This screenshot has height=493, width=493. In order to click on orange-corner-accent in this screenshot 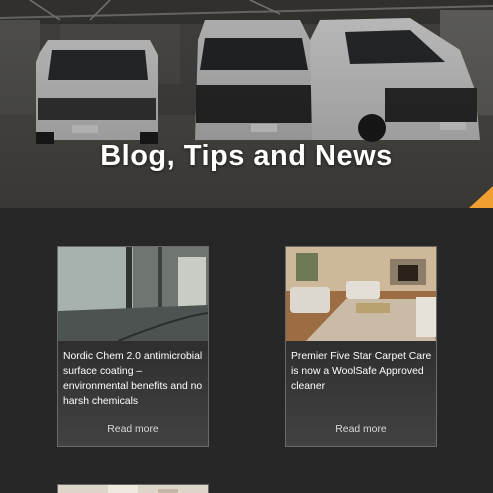, I will do `click(481, 197)`.